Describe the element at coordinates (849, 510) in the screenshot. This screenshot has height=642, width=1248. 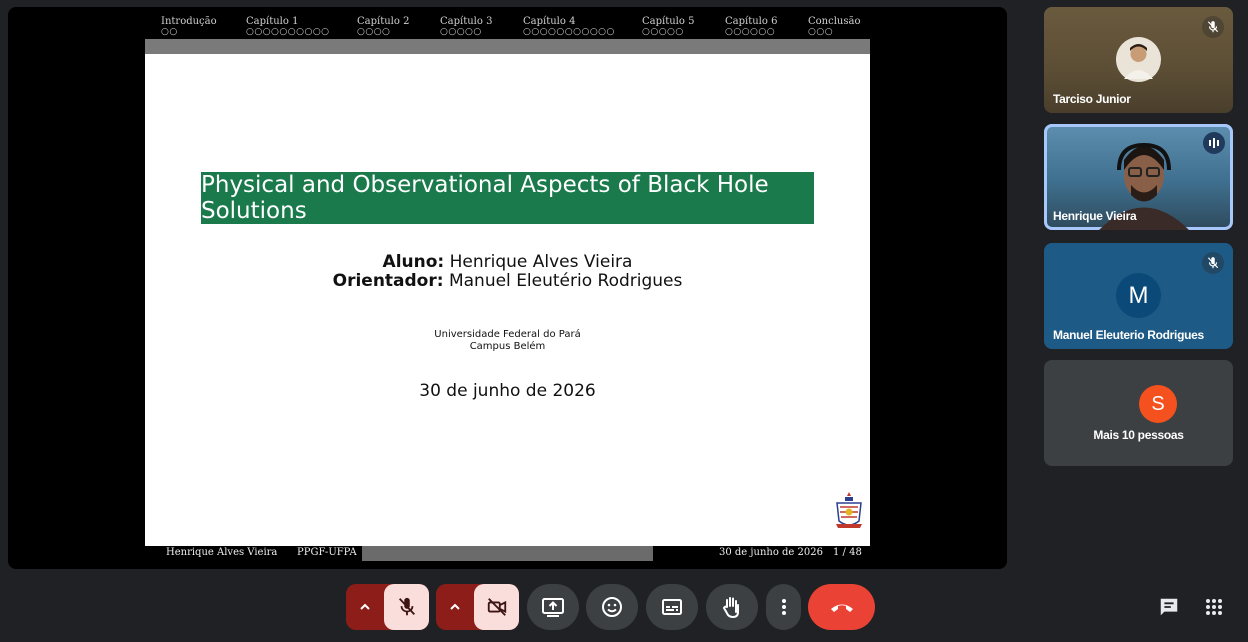
I see `university-crest-icon` at that location.